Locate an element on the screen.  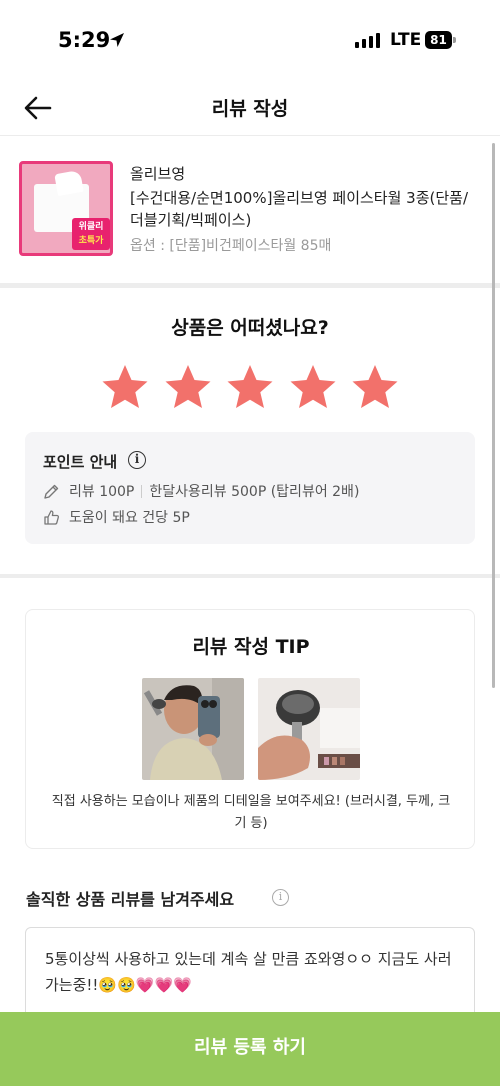
review-reward-text: 리뷰 100P is located at coordinates (102, 492).